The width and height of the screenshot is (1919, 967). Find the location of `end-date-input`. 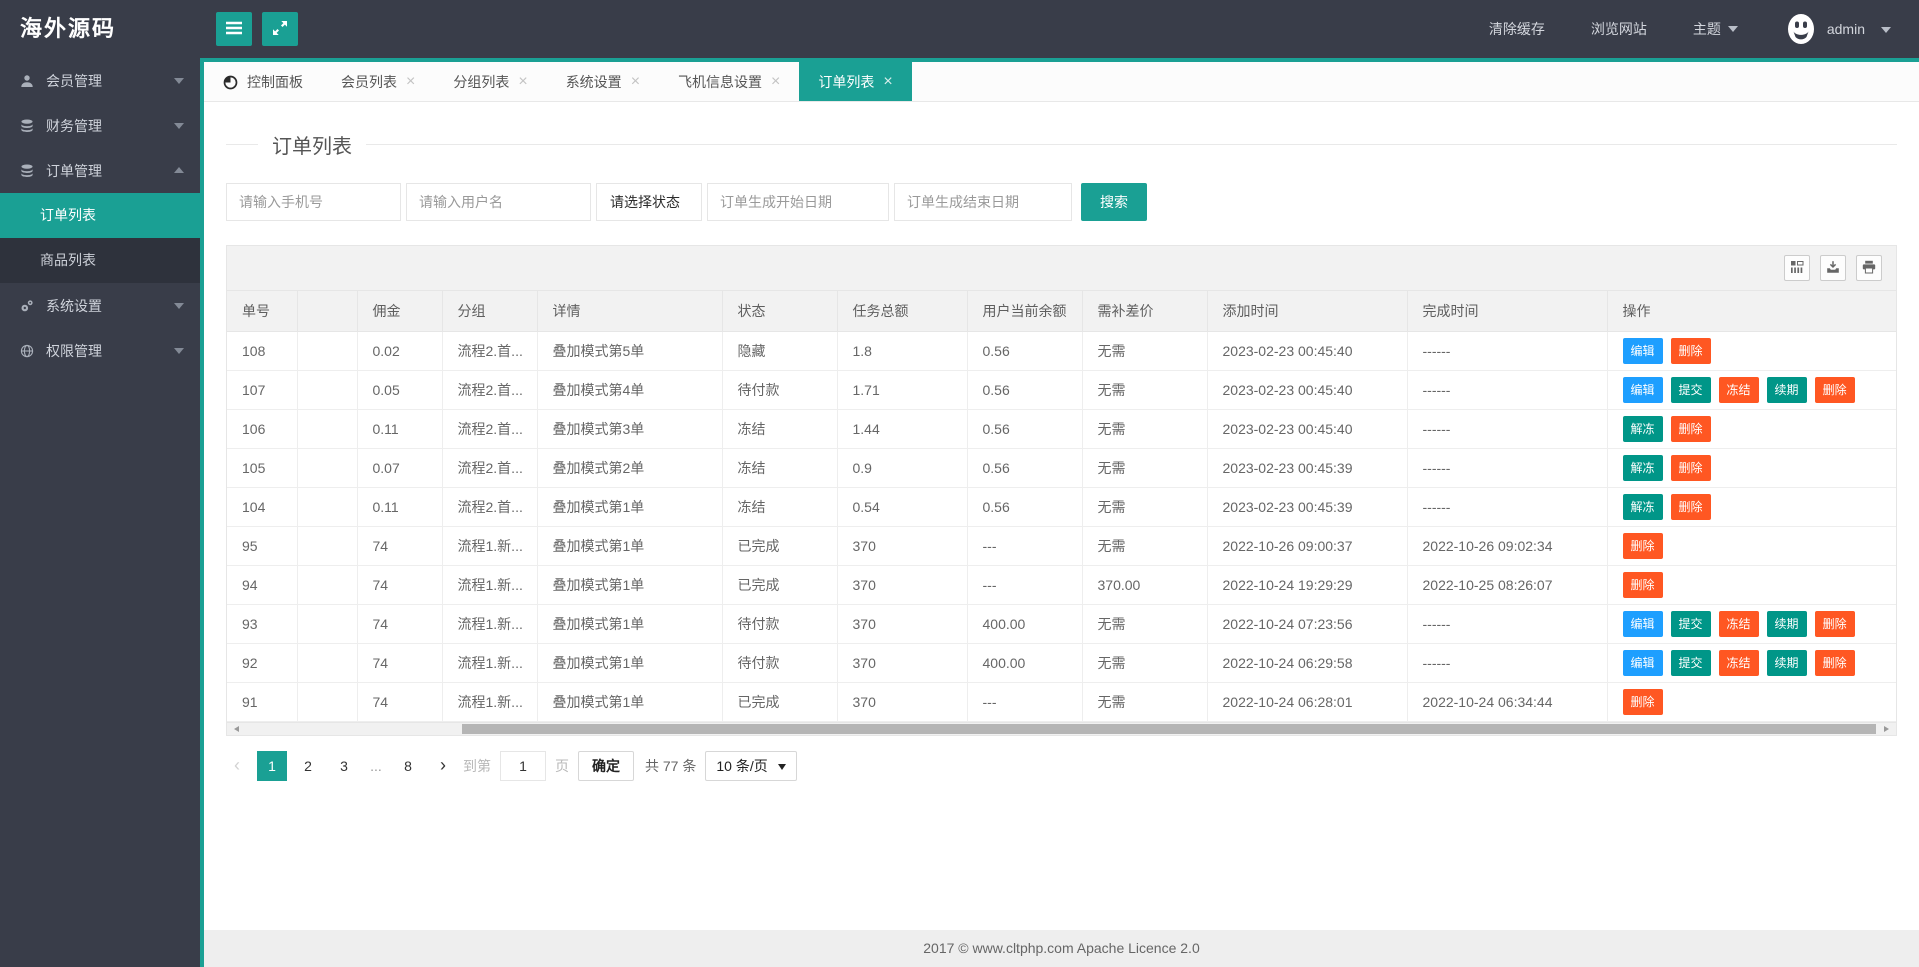

end-date-input is located at coordinates (983, 202).